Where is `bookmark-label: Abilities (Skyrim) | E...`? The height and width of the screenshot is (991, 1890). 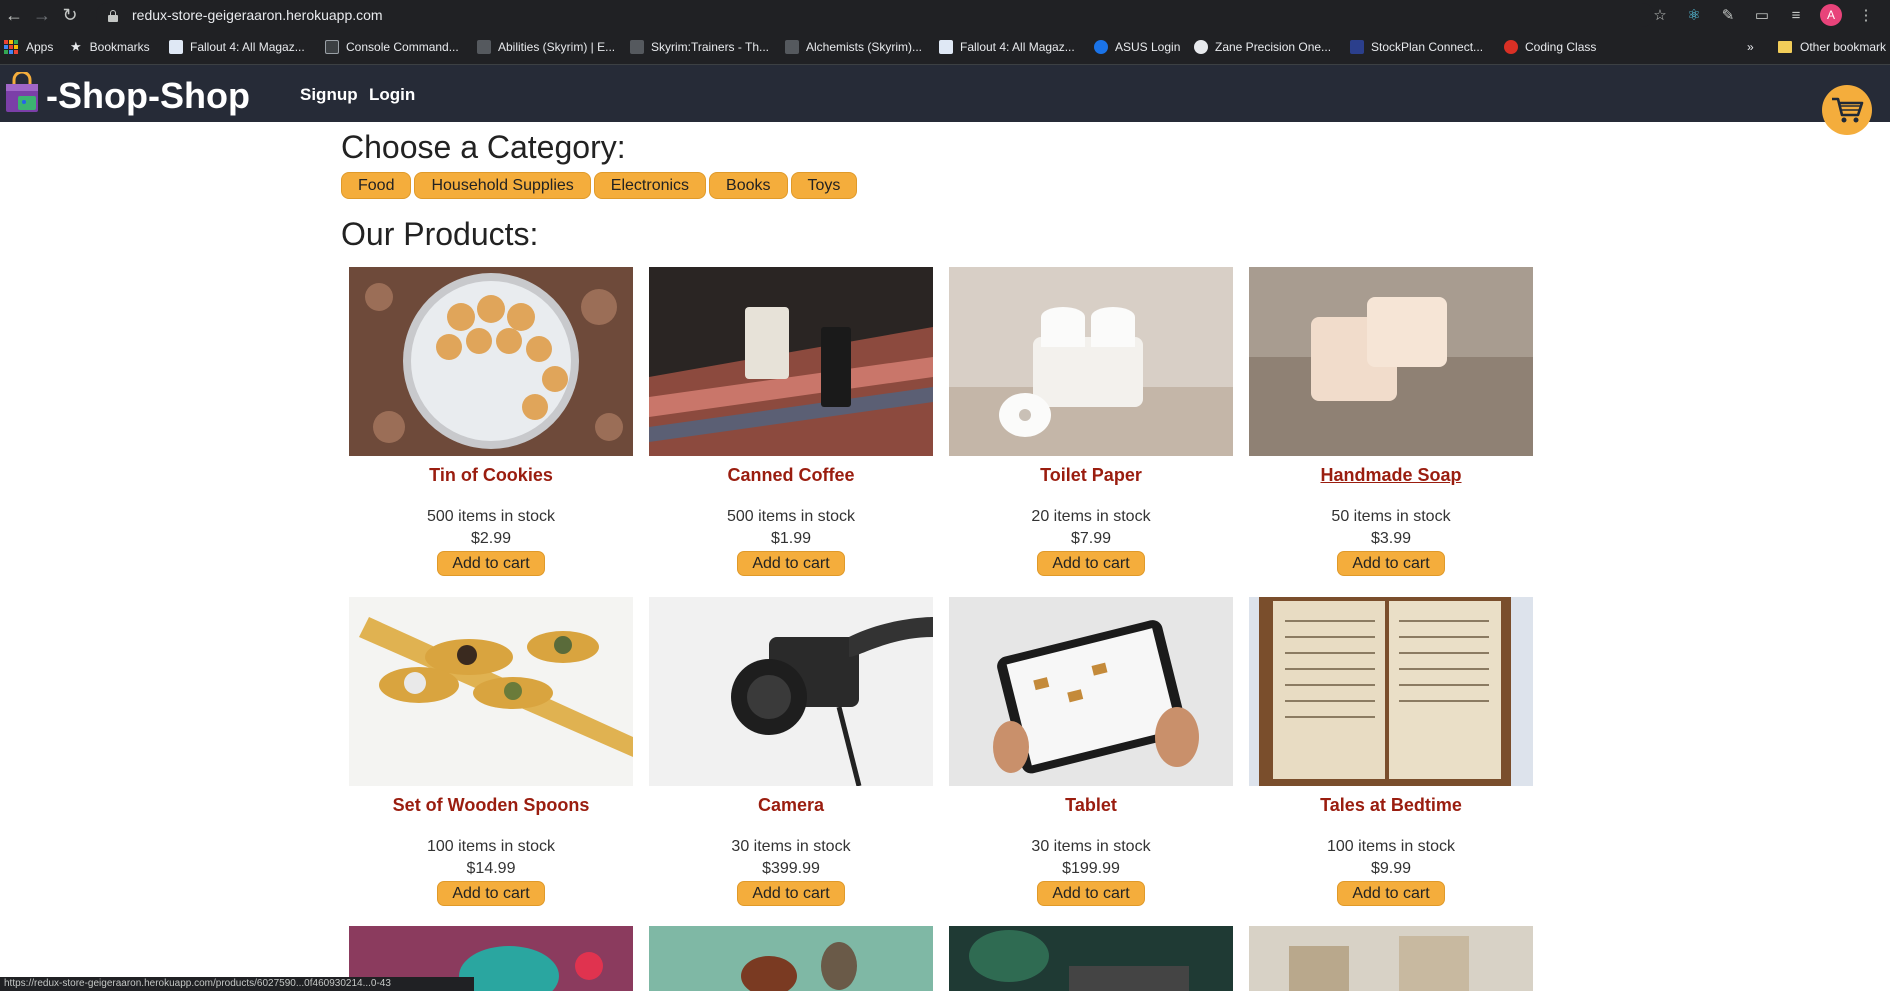 bookmark-label: Abilities (Skyrim) | E... is located at coordinates (557, 47).